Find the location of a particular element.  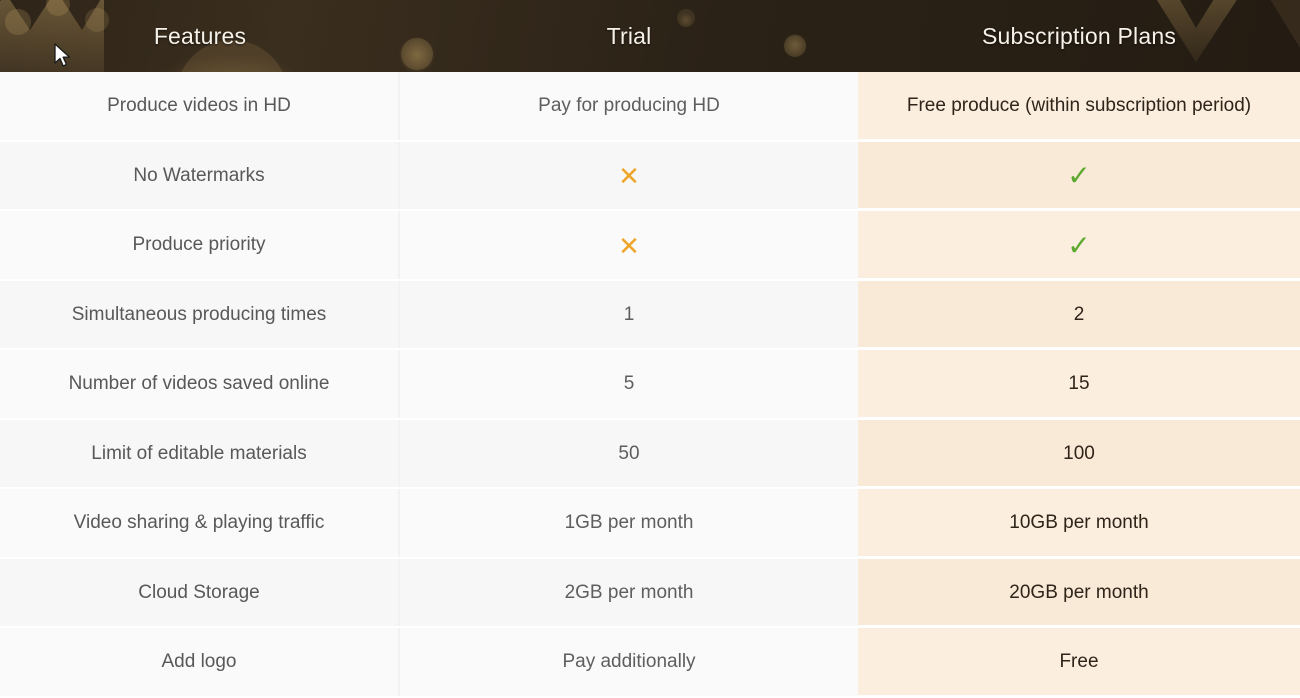

feature-label: Produce videos in HD is located at coordinates (199, 106).